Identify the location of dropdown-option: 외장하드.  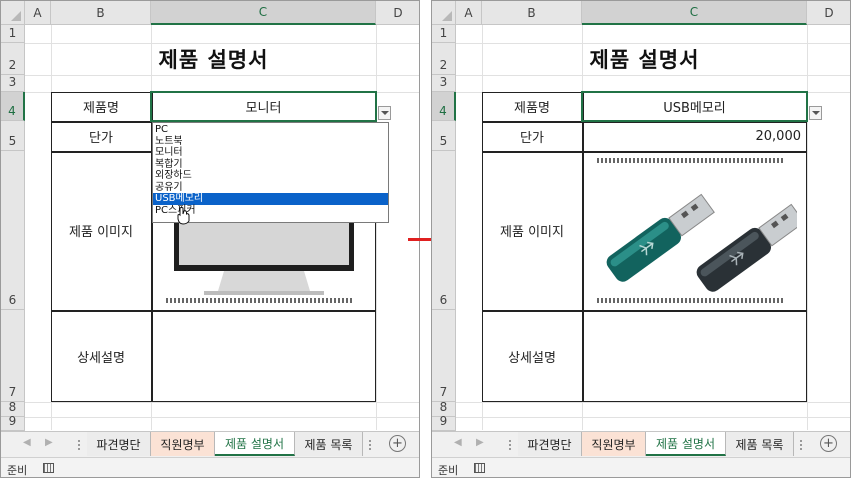
(270, 176).